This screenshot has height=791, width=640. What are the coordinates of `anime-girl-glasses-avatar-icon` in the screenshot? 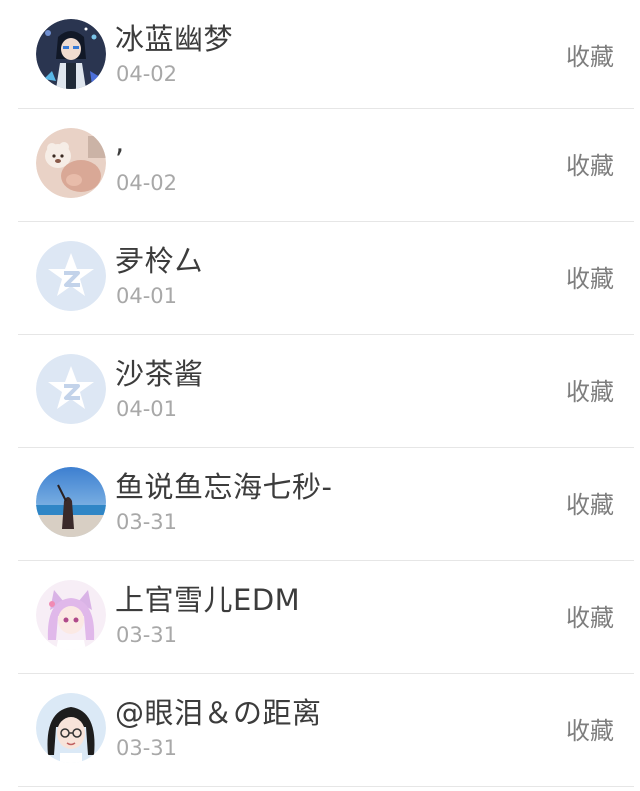 It's located at (71, 728).